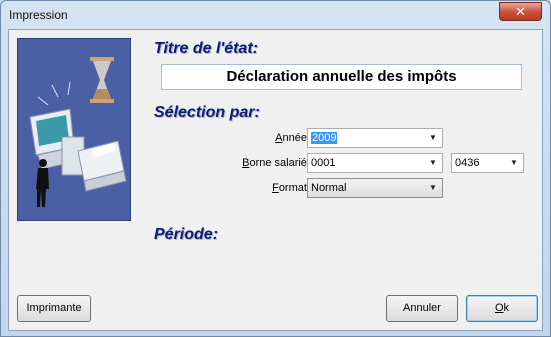 The image size is (551, 337). What do you see at coordinates (38, 15) in the screenshot?
I see `window-title: Impression` at bounding box center [38, 15].